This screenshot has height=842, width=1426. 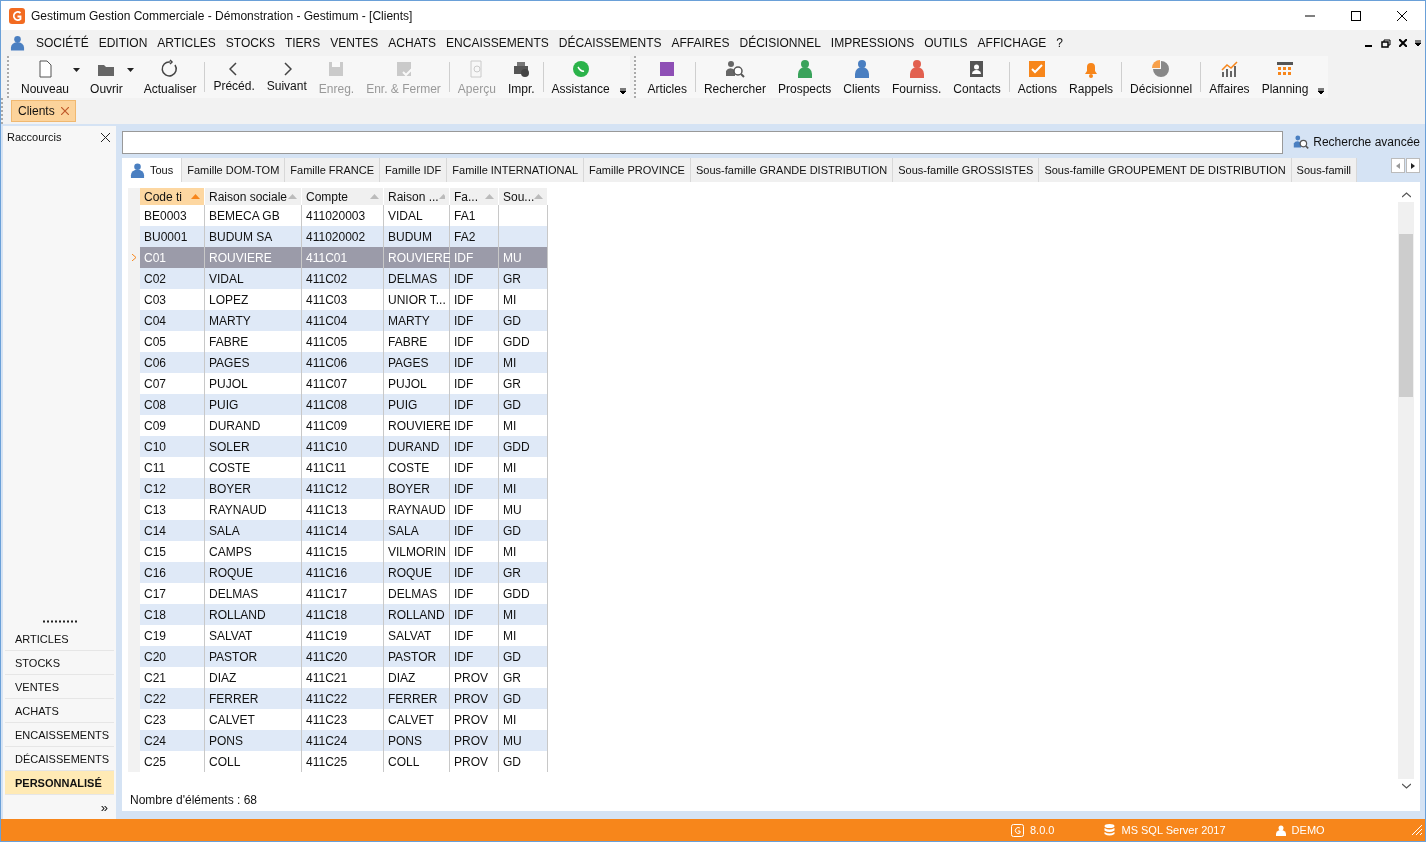 I want to click on scroll-right-button, so click(x=1413, y=165).